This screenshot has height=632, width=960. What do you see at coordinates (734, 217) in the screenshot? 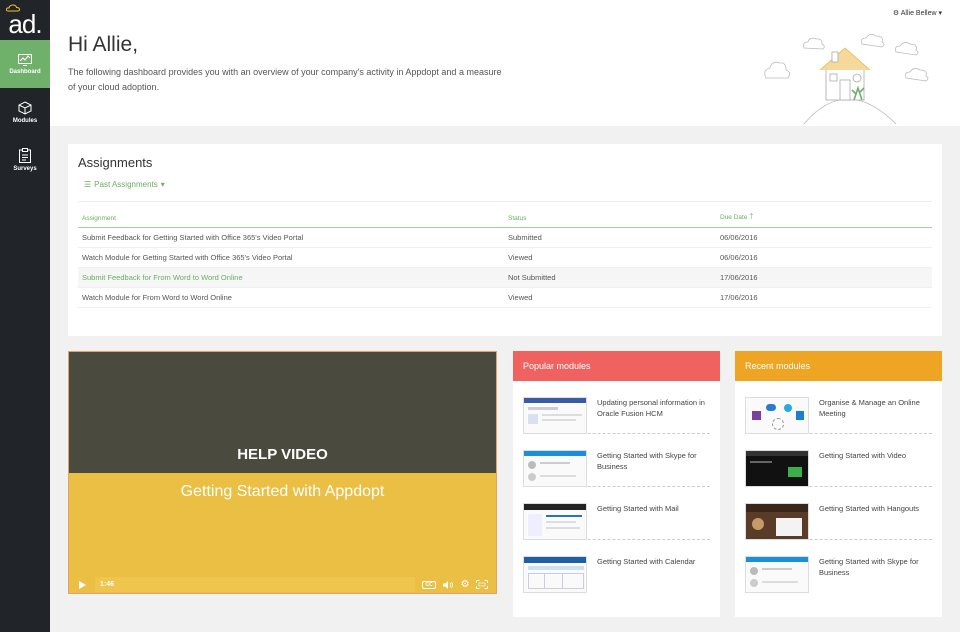
I see `column-header-label: Due Date` at bounding box center [734, 217].